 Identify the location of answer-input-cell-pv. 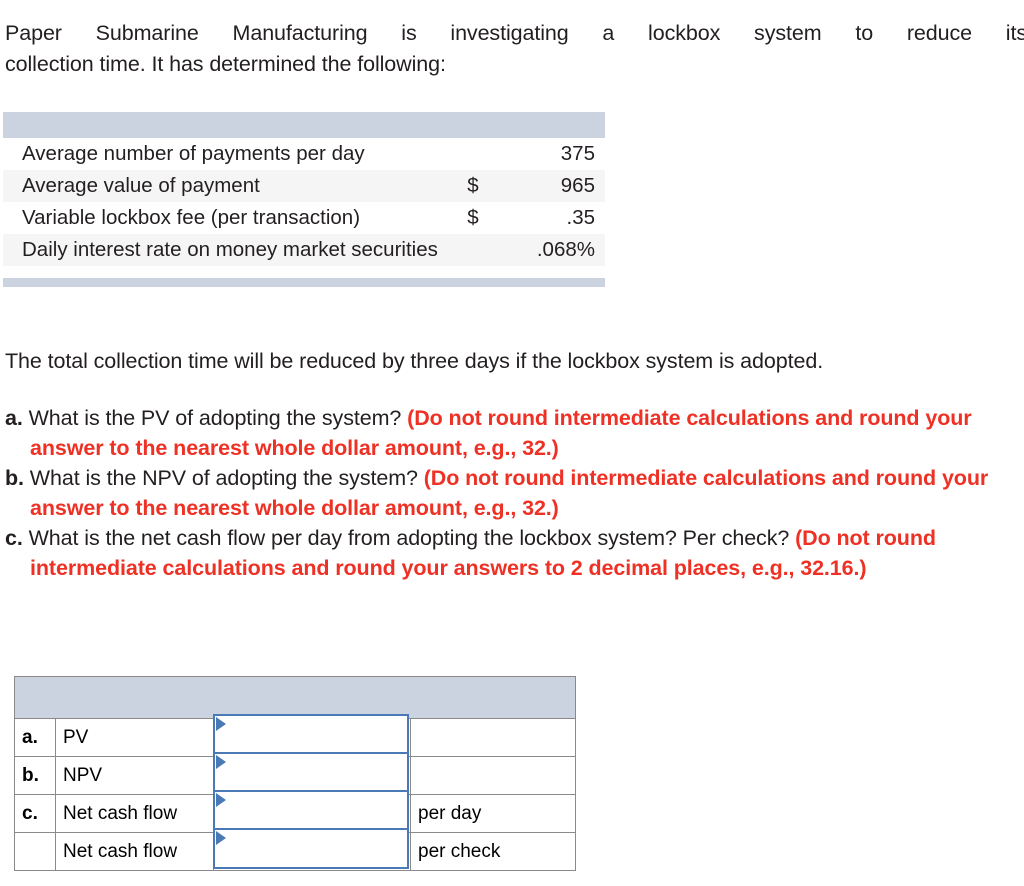
(312, 735).